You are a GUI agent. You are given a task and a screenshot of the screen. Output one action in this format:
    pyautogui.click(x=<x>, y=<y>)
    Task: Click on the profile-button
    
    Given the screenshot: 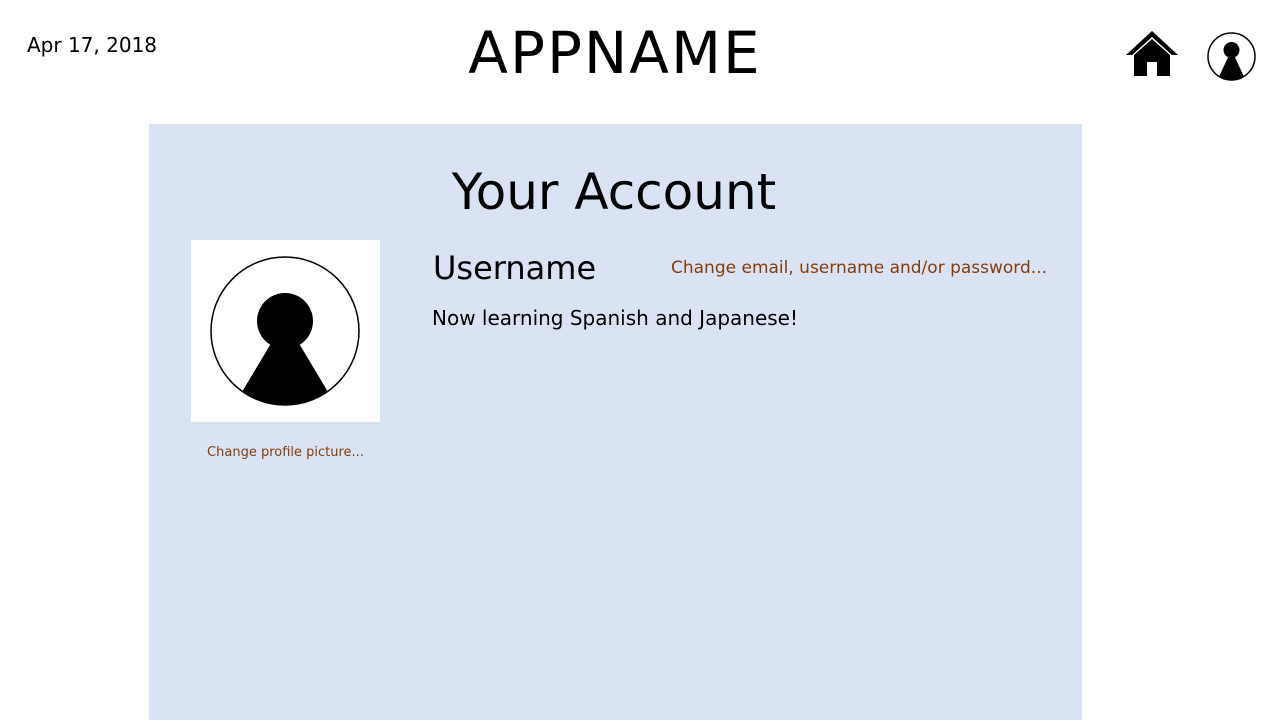 What is the action you would take?
    pyautogui.click(x=1231, y=56)
    